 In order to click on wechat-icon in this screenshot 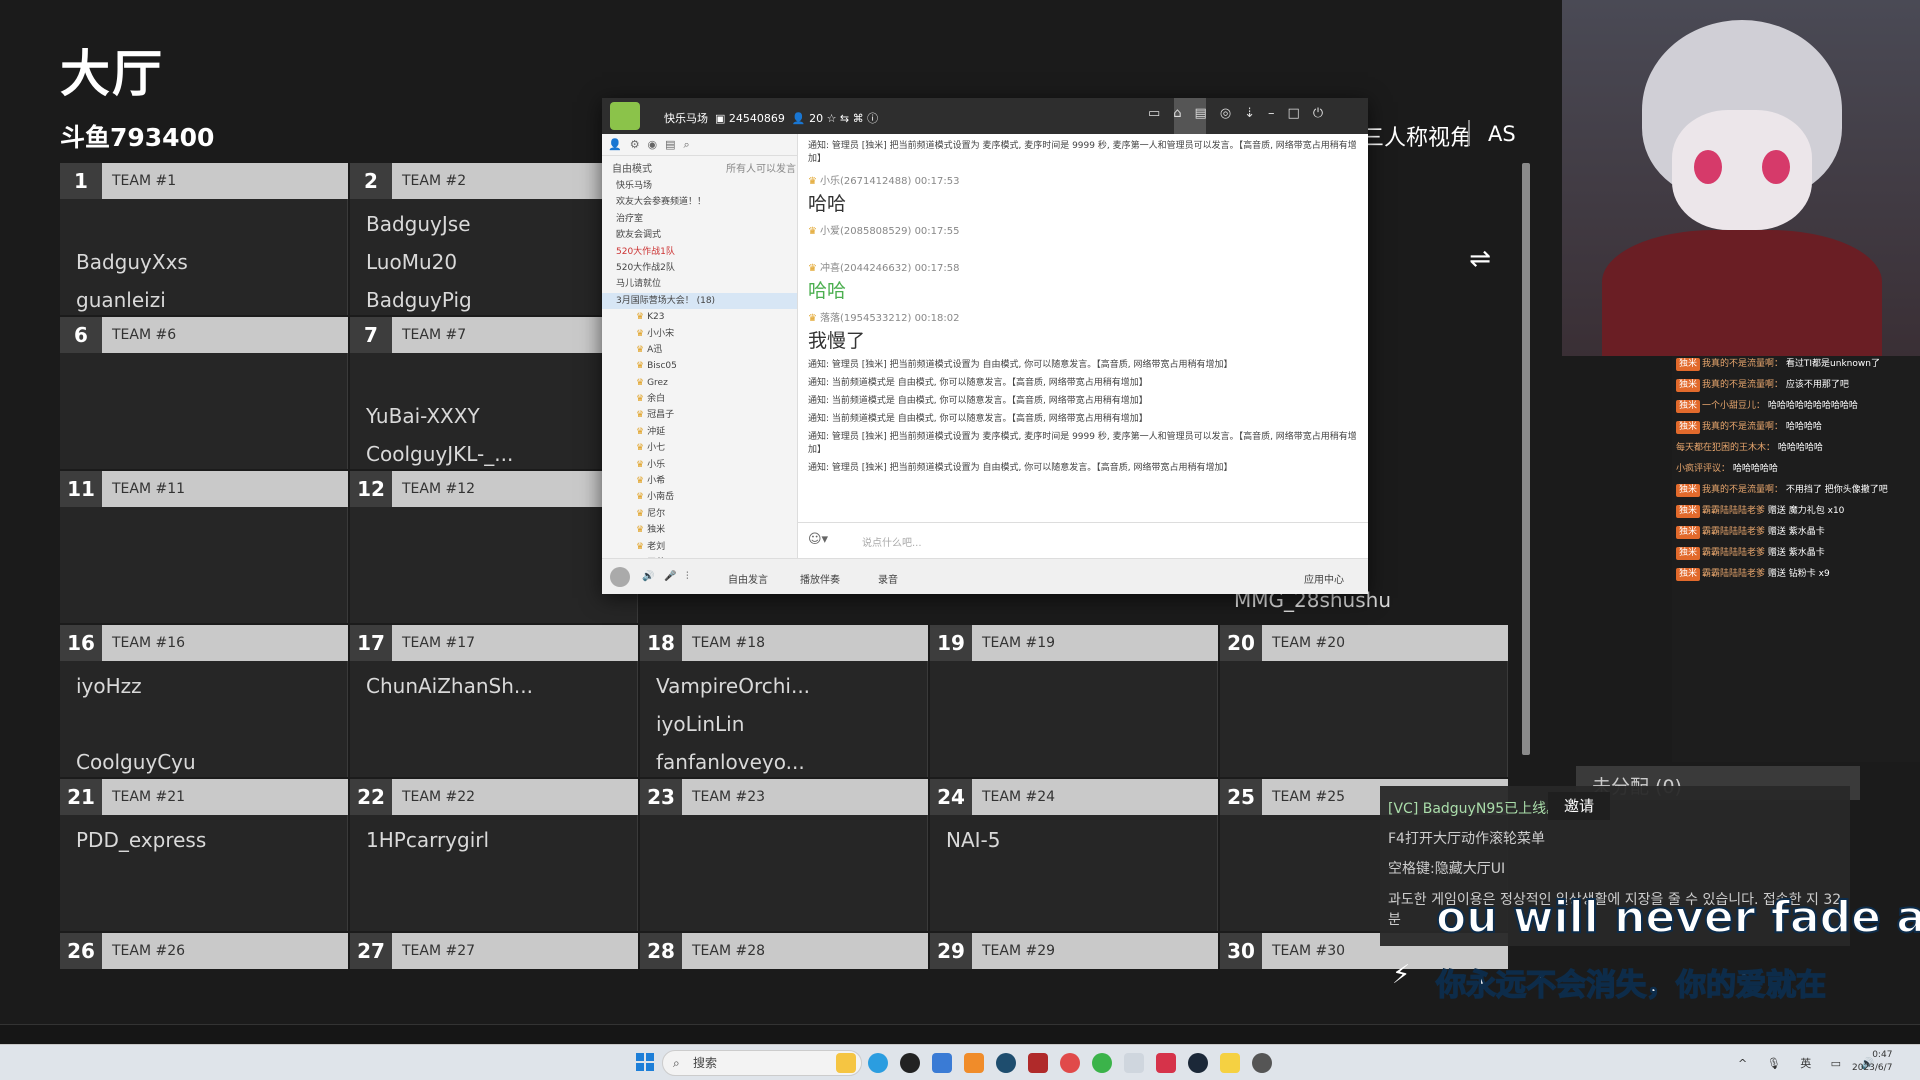, I will do `click(1102, 1063)`.